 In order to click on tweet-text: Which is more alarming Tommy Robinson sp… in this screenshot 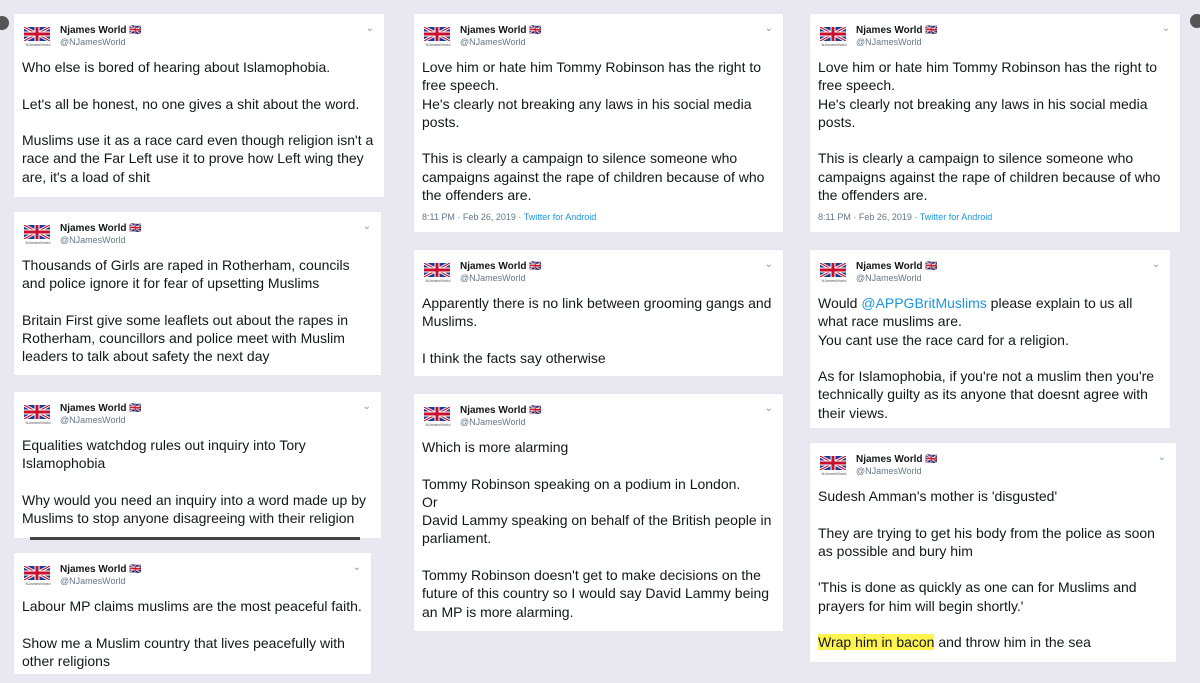, I will do `click(597, 529)`.